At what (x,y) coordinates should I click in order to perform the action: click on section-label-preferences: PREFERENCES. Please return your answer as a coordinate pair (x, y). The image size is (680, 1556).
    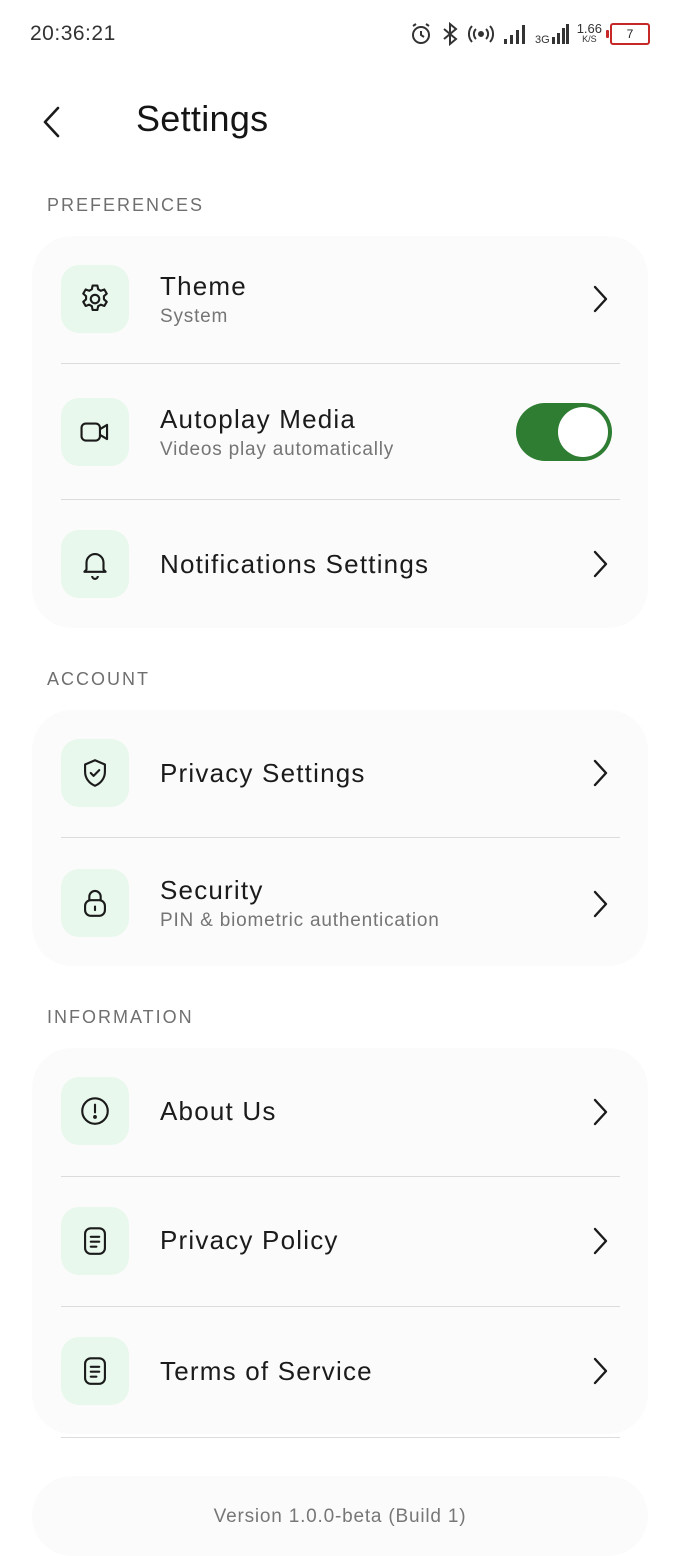
    Looking at the image, I should click on (126, 205).